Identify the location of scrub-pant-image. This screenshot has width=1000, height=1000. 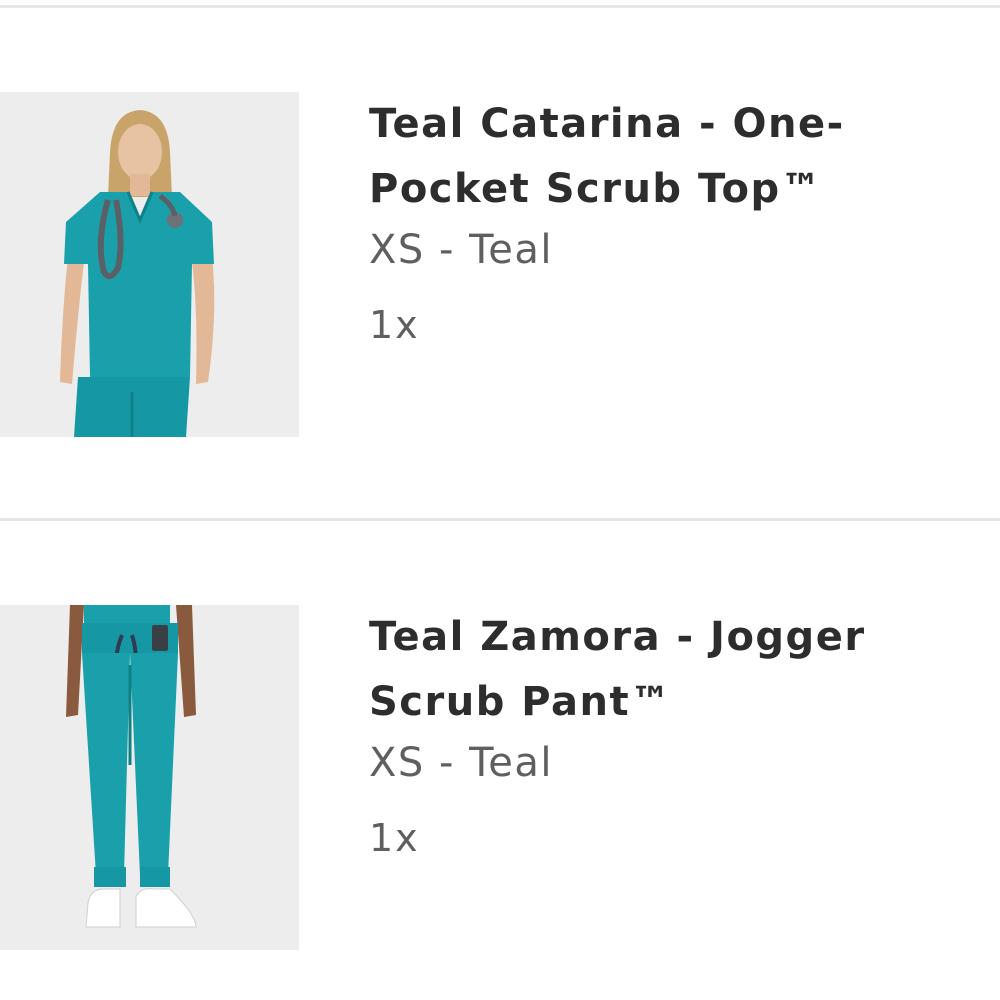
(149, 777).